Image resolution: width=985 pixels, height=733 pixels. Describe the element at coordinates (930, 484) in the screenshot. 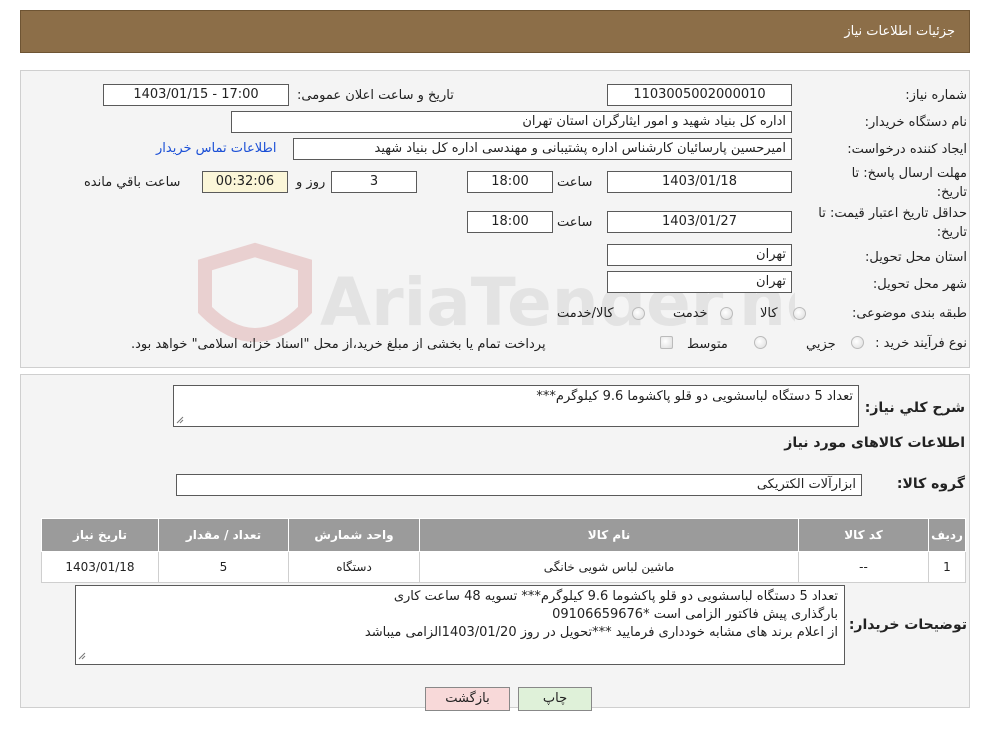

I see `goods-group-label: گروه کالا:` at that location.